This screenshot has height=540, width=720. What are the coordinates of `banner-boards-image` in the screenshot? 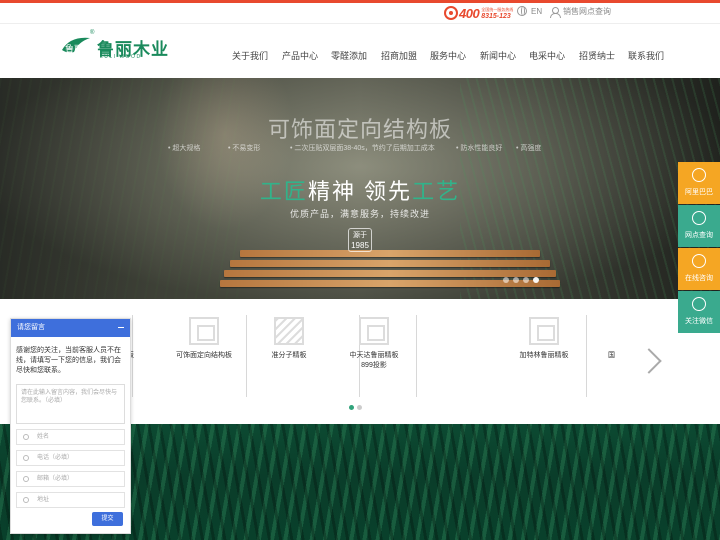 It's located at (390, 274).